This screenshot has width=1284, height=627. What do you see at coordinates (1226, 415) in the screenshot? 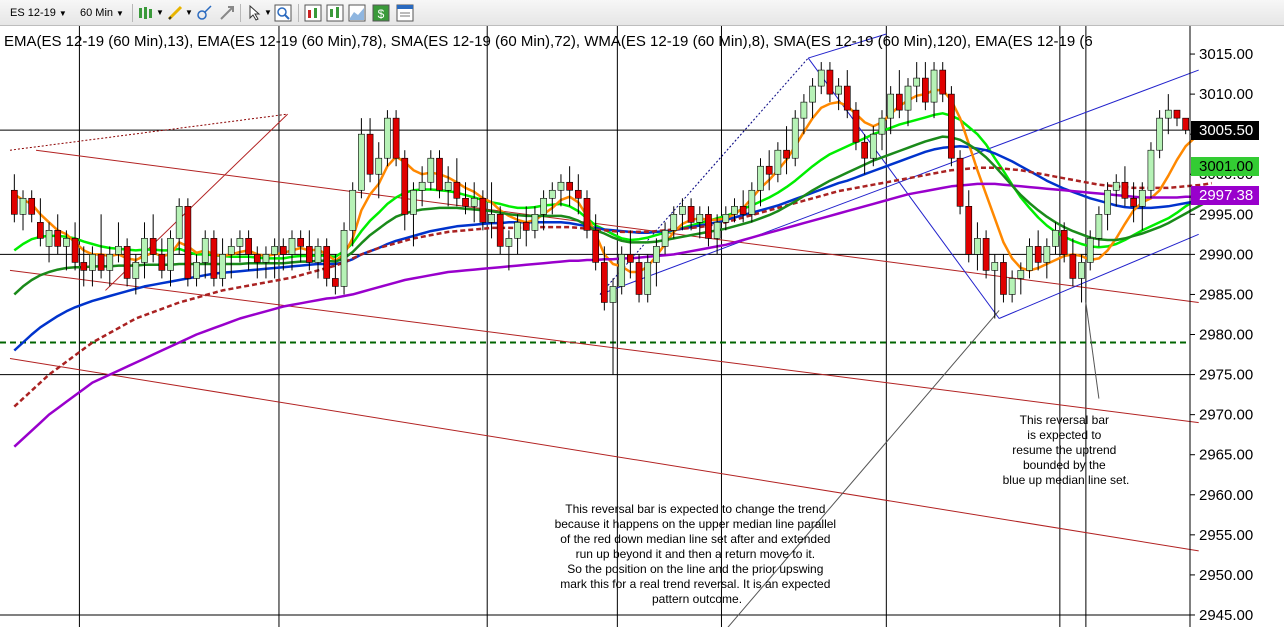
I see `axis-tick-label: 2970.00` at bounding box center [1226, 415].